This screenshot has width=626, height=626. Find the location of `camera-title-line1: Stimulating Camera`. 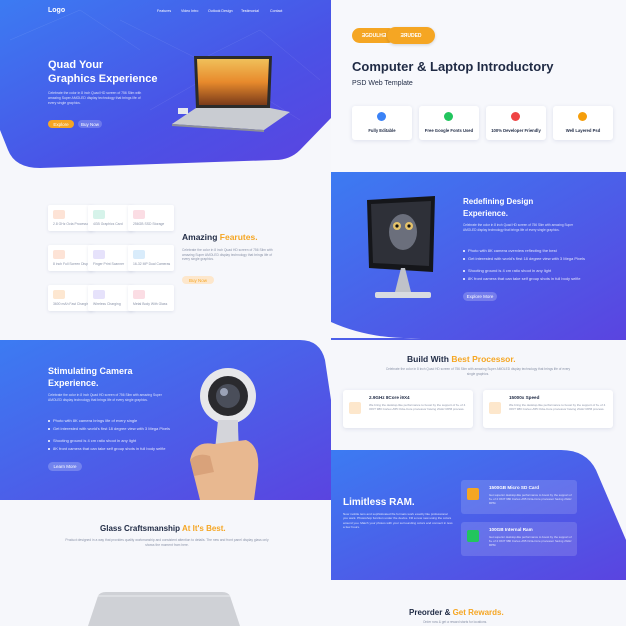

camera-title-line1: Stimulating Camera is located at coordinates (90, 371).